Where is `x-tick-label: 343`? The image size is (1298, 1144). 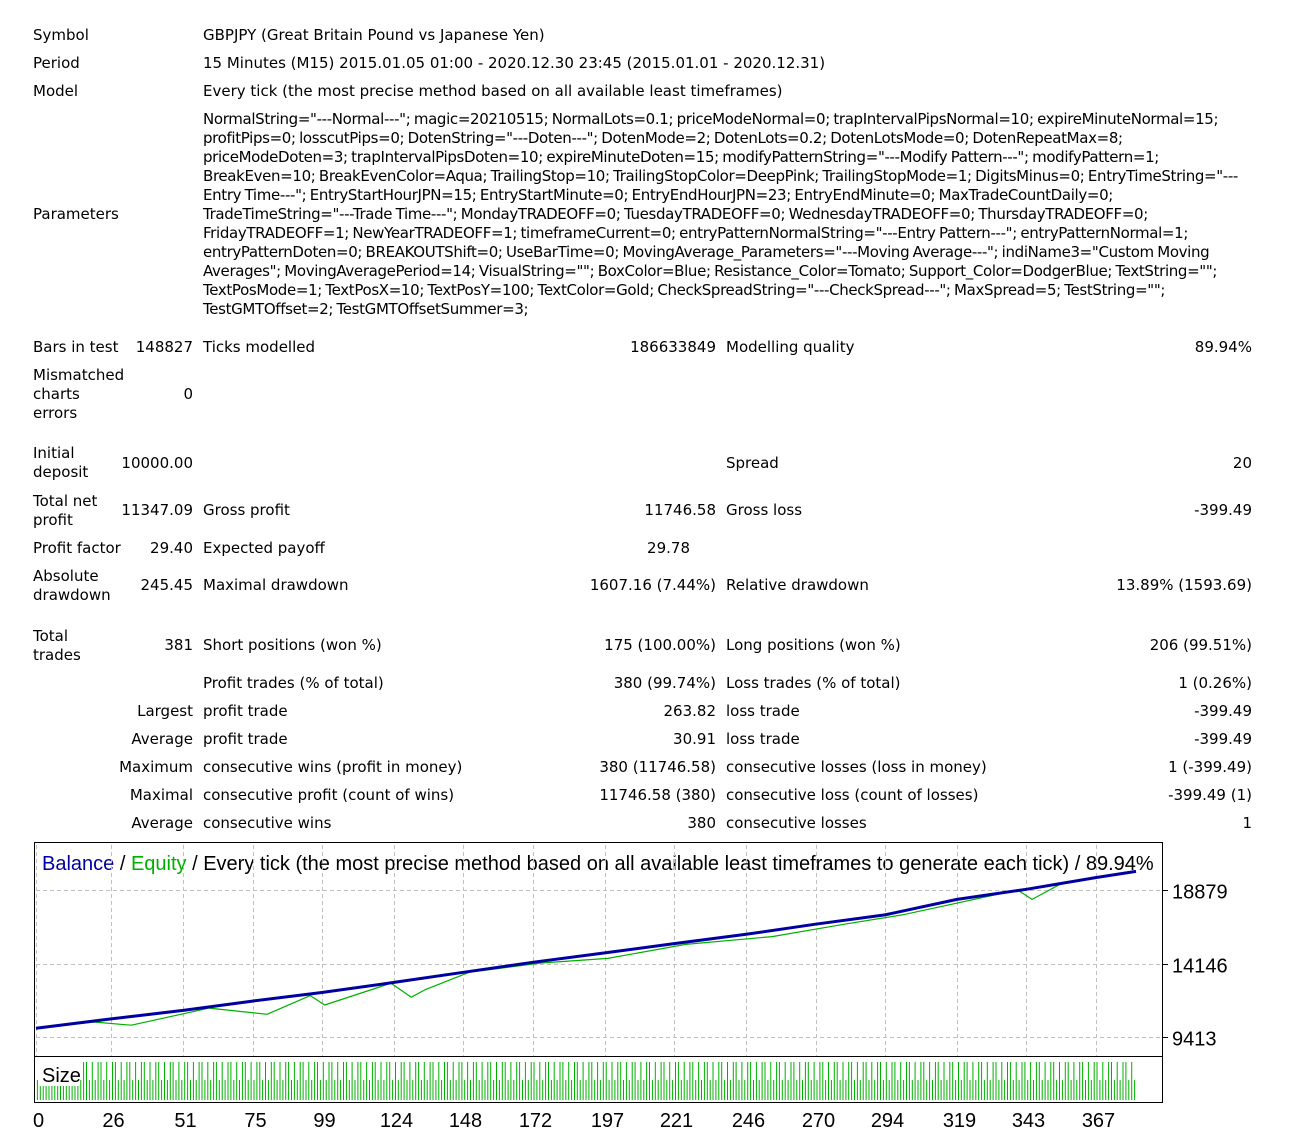
x-tick-label: 343 is located at coordinates (1028, 1121).